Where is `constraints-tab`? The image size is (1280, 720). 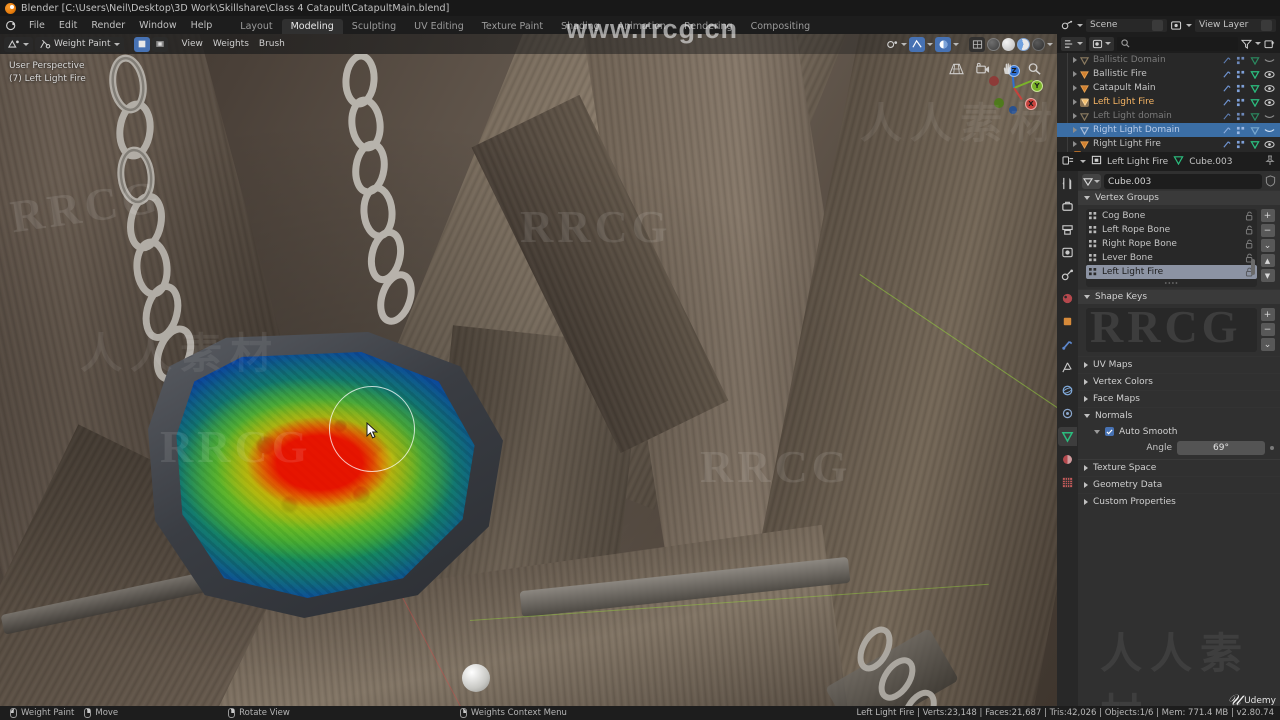
constraints-tab is located at coordinates (1067, 413).